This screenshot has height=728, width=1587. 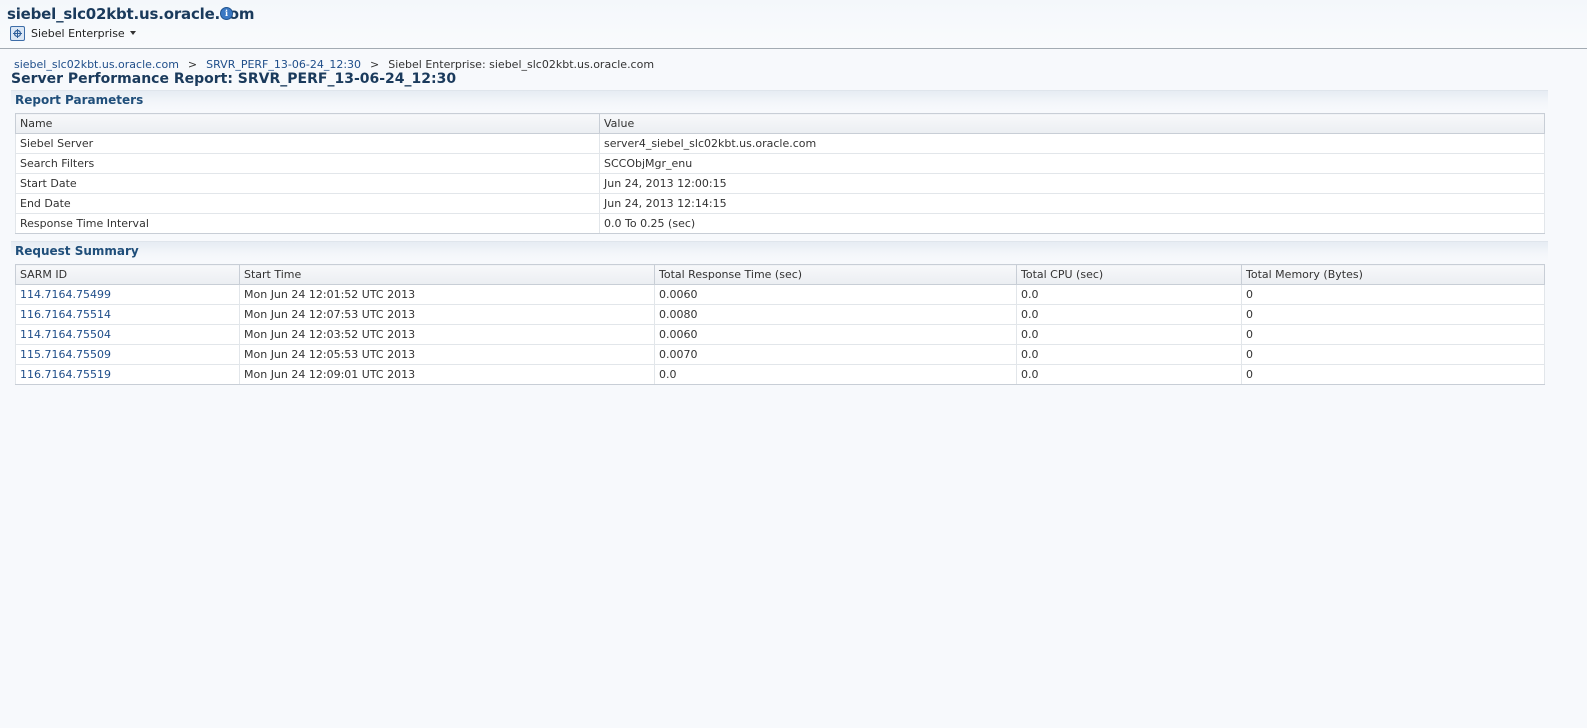 I want to click on table-row: Response Time Interval 0.0 To 0.25 (sec), so click(x=780, y=223).